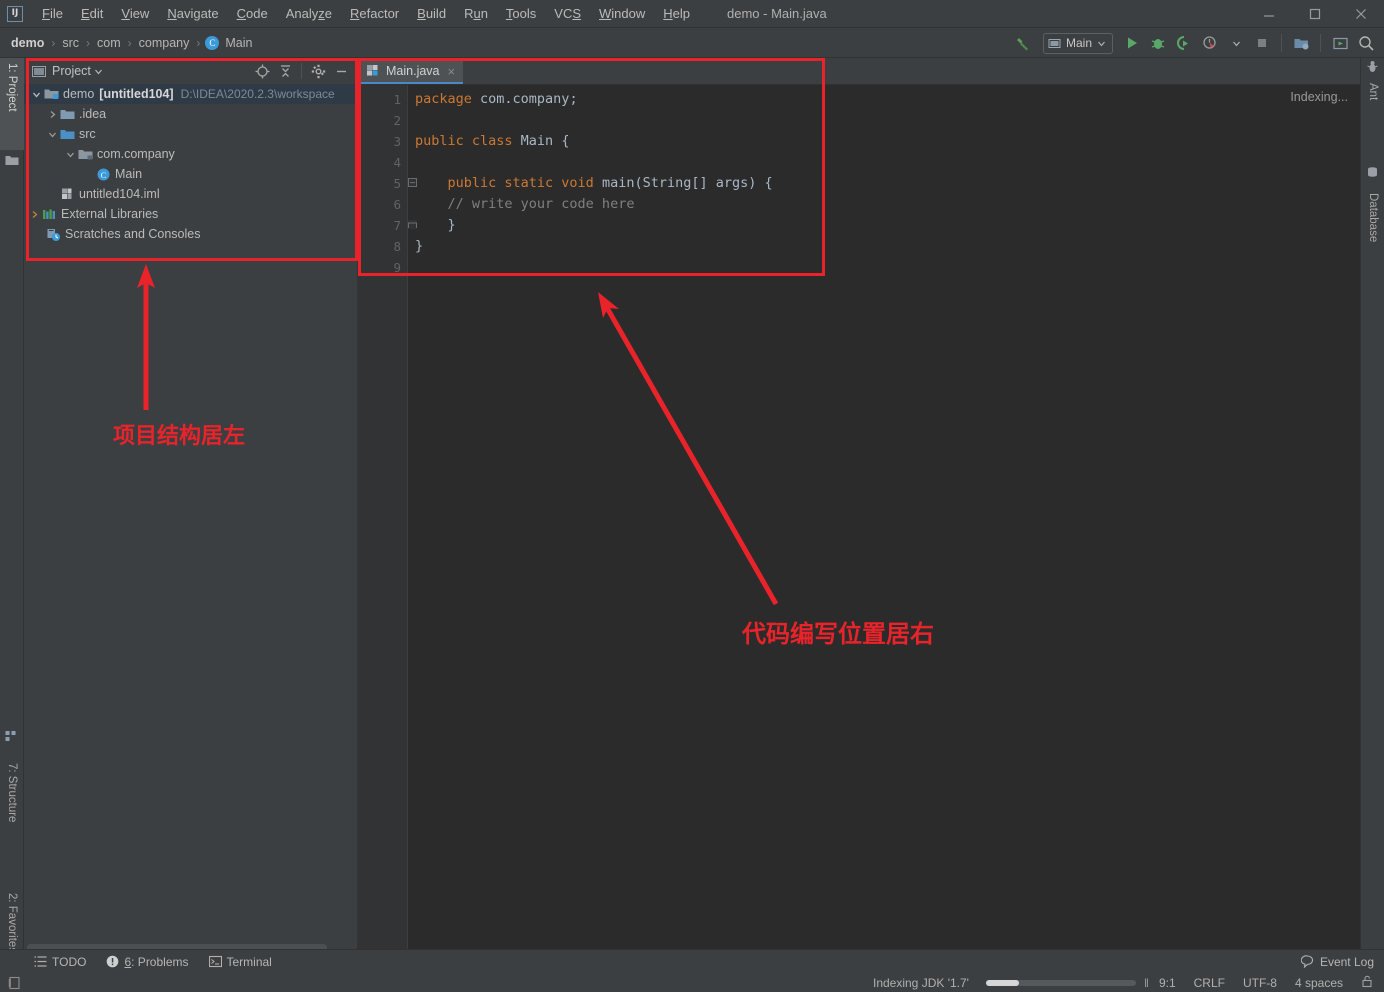 The image size is (1384, 992). I want to click on right-tool-window-strip: Ant Database, so click(1372, 509).